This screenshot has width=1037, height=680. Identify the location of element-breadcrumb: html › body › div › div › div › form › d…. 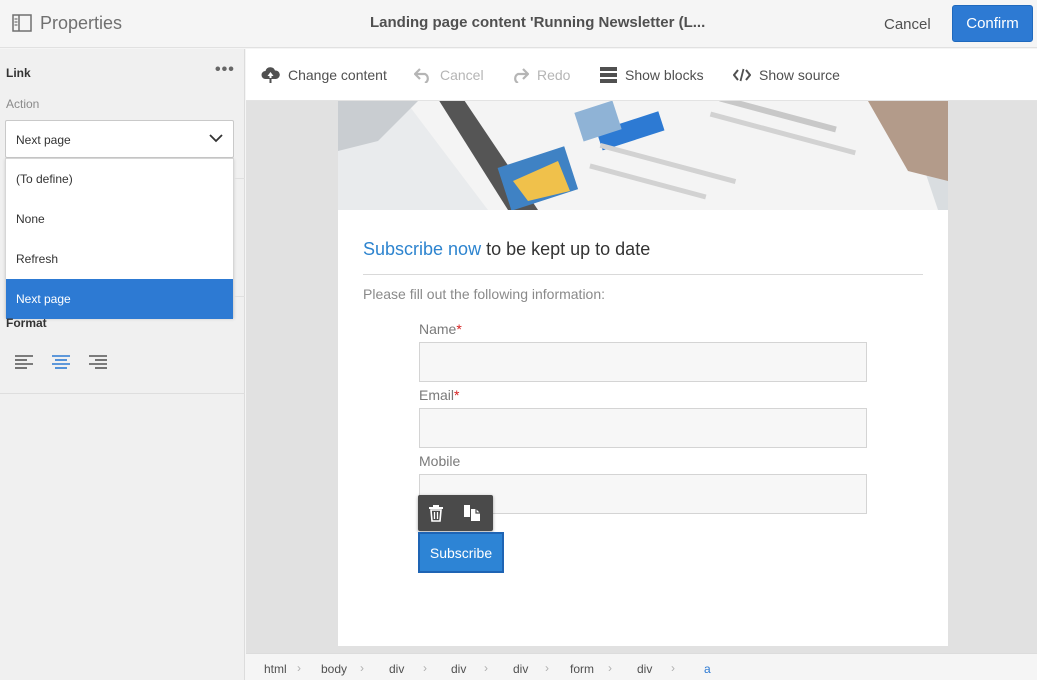
(641, 666).